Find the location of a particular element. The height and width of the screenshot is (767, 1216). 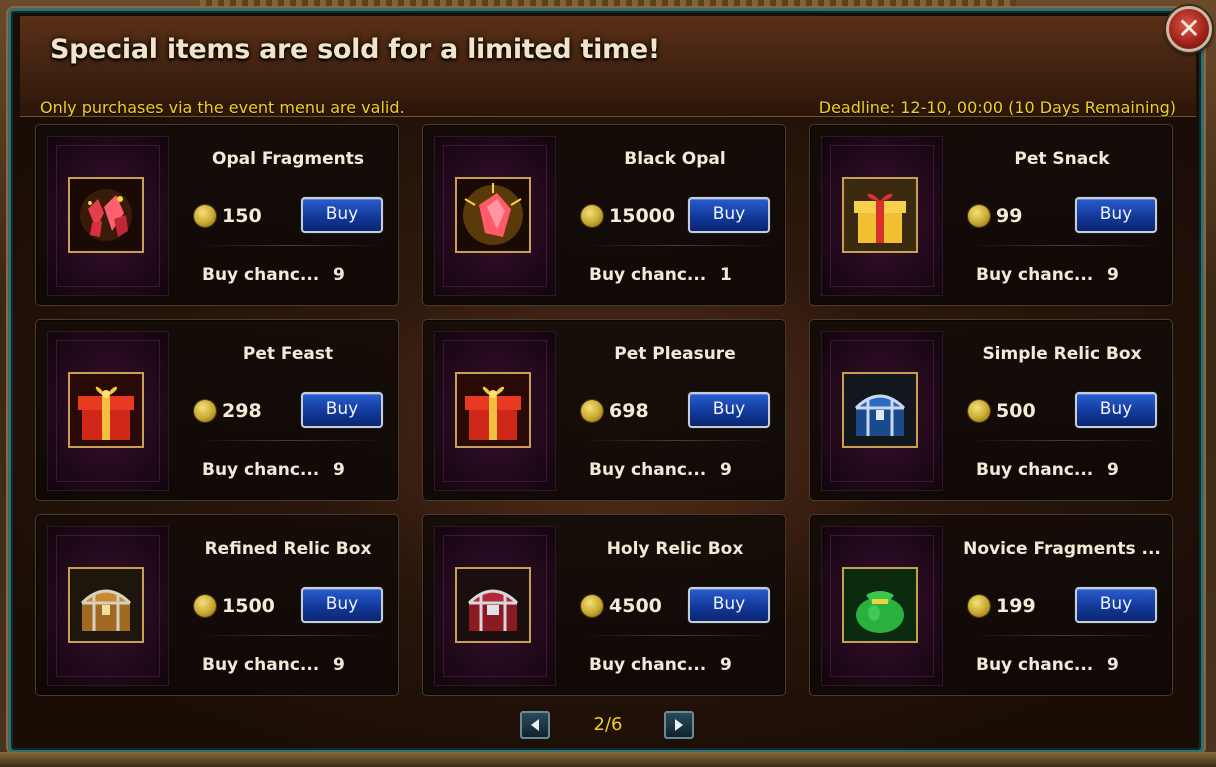

item-name: Black Opal is located at coordinates (675, 159).